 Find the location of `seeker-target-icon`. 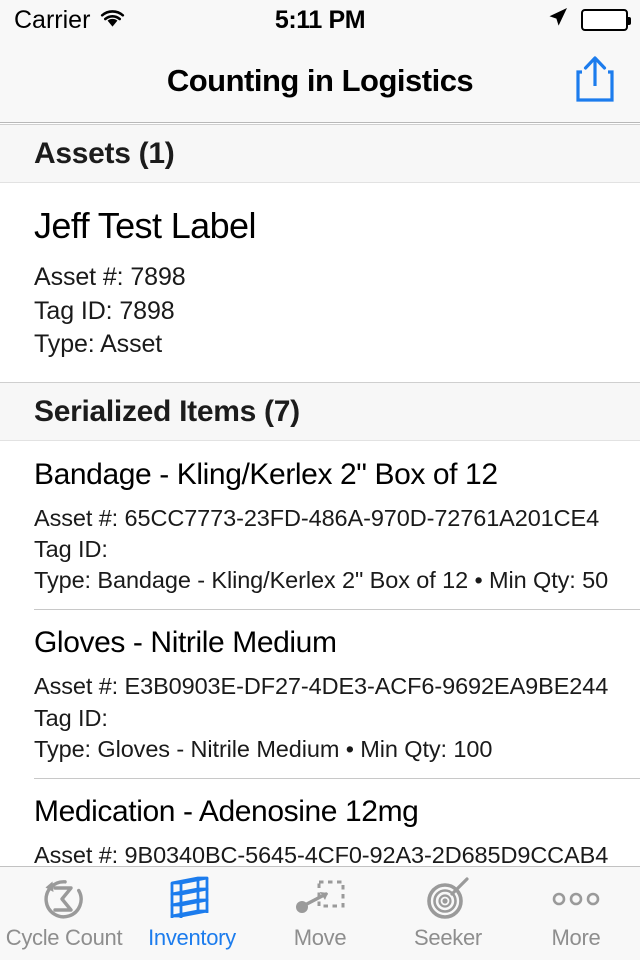

seeker-target-icon is located at coordinates (448, 899).